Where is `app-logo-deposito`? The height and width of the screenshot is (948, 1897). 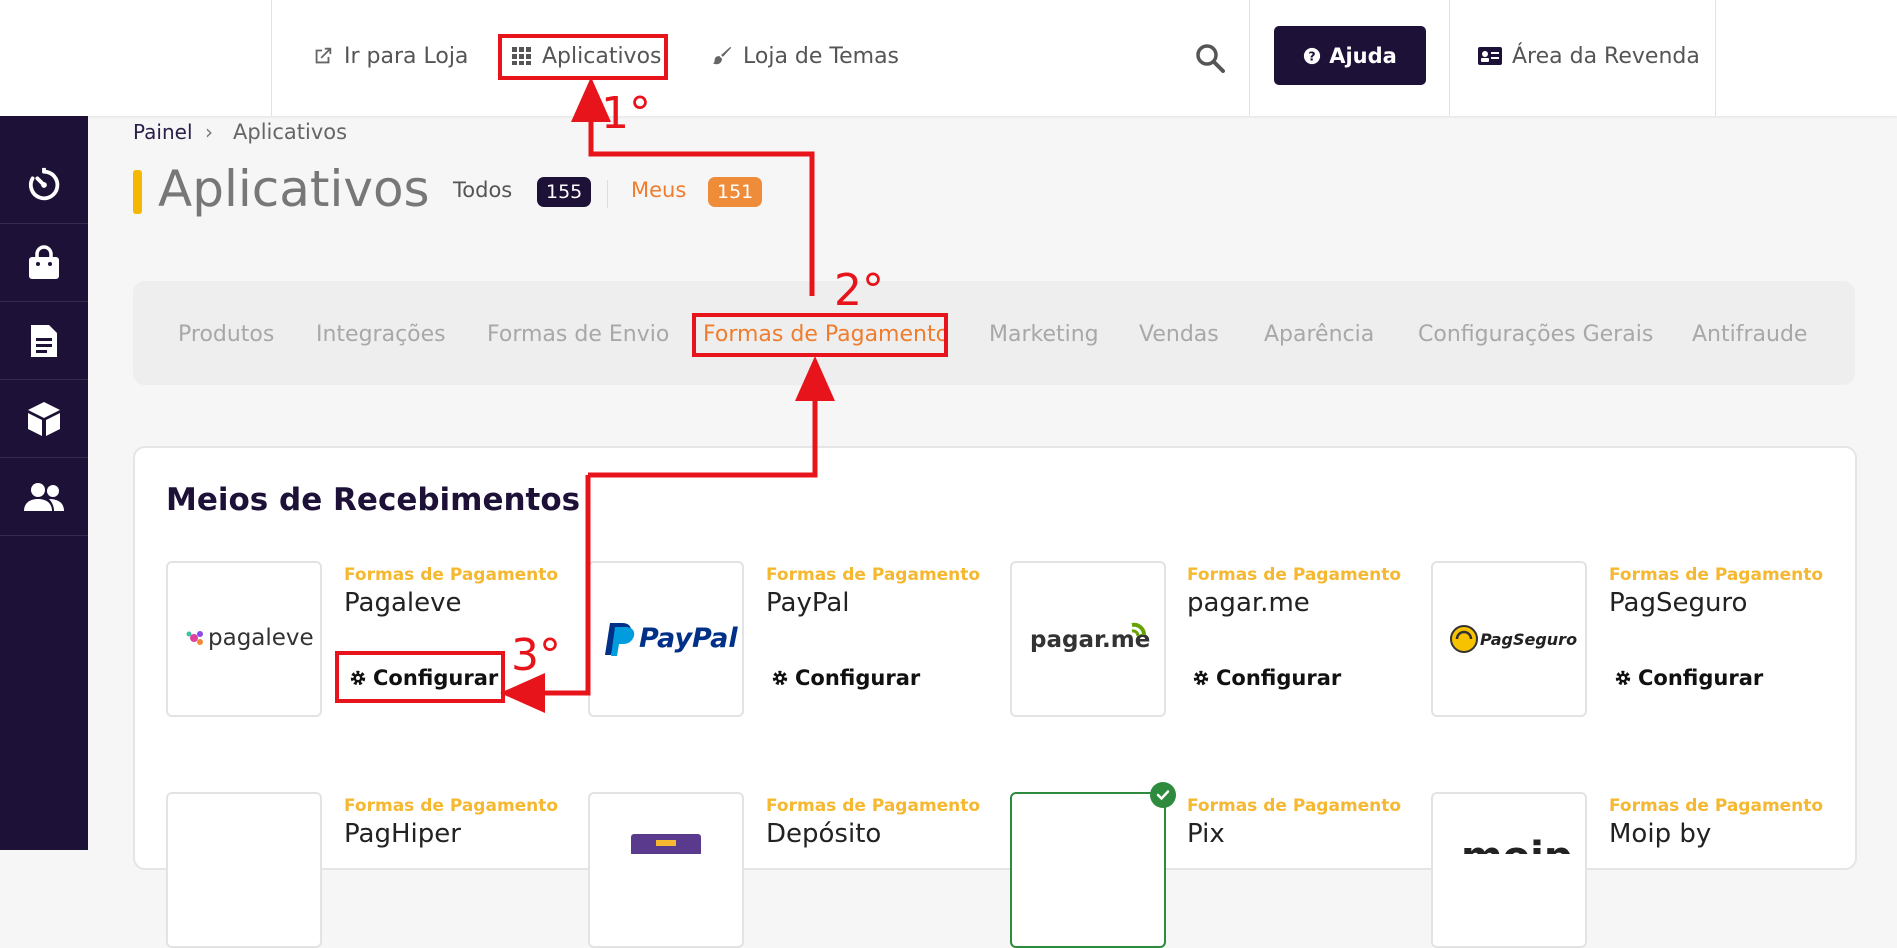 app-logo-deposito is located at coordinates (666, 870).